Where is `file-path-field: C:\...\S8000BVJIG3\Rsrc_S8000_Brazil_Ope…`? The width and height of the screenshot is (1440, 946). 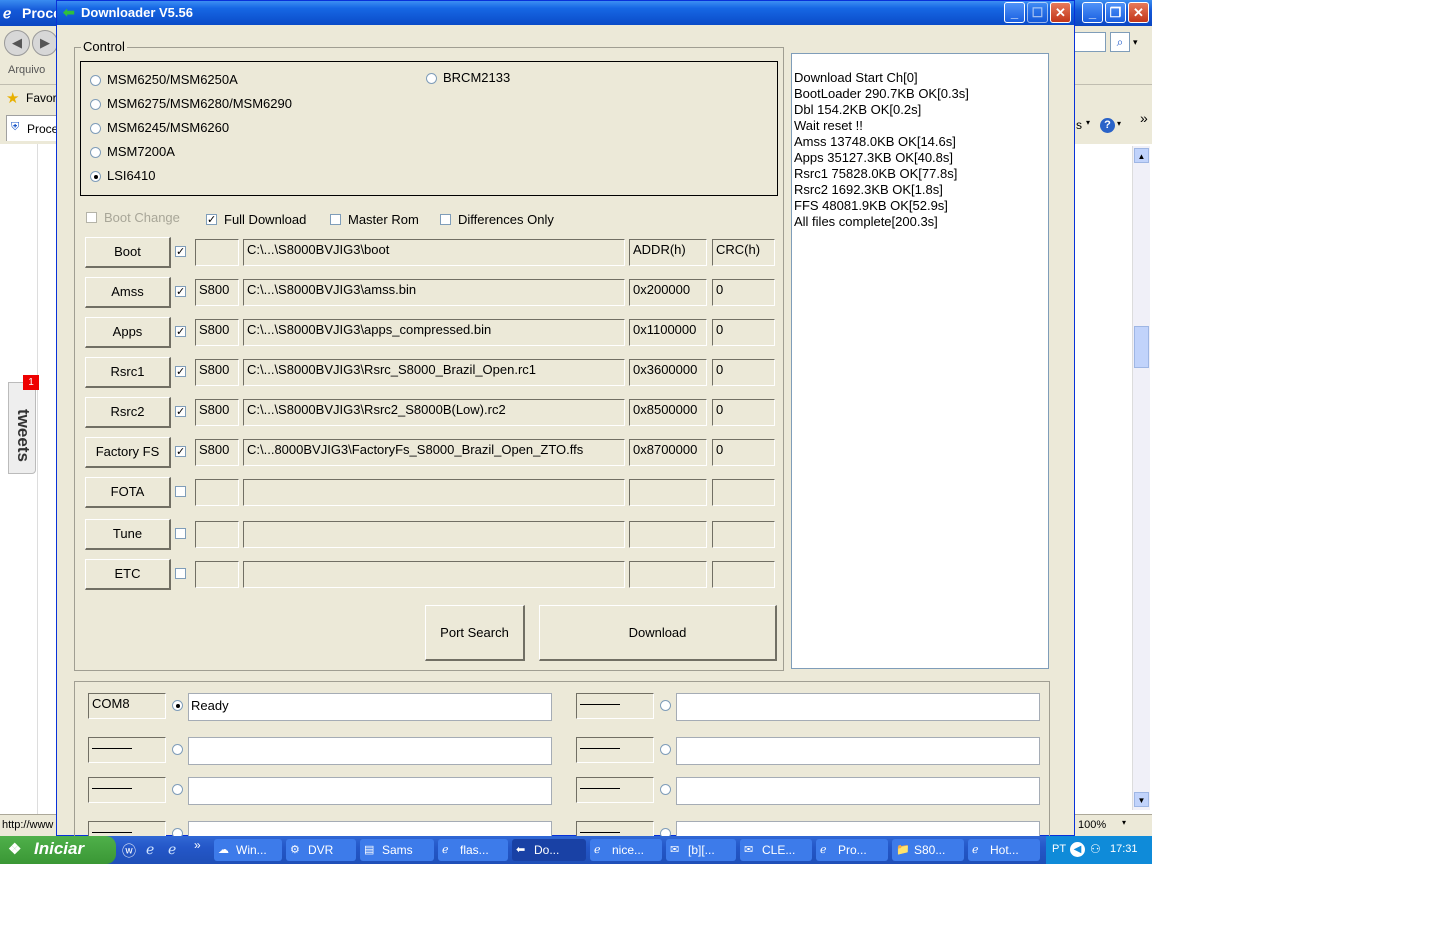
file-path-field: C:\...\S8000BVJIG3\Rsrc_S8000_Brazil_Ope… is located at coordinates (434, 372).